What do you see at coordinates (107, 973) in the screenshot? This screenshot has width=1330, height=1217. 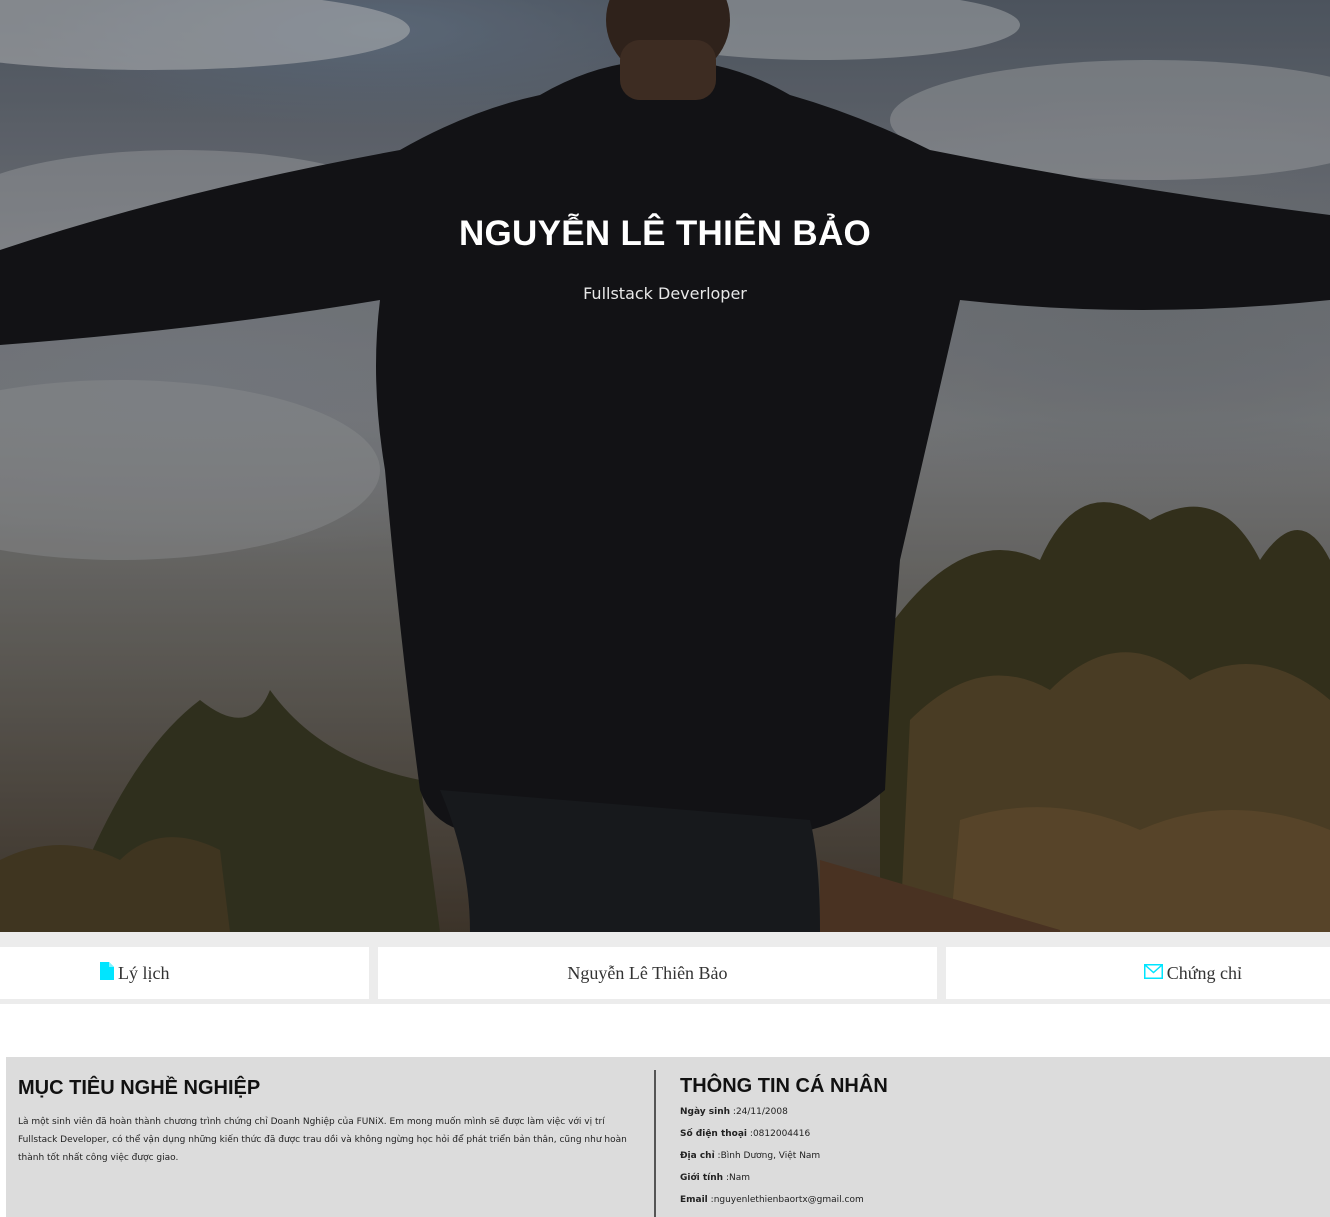 I see `file-icon` at bounding box center [107, 973].